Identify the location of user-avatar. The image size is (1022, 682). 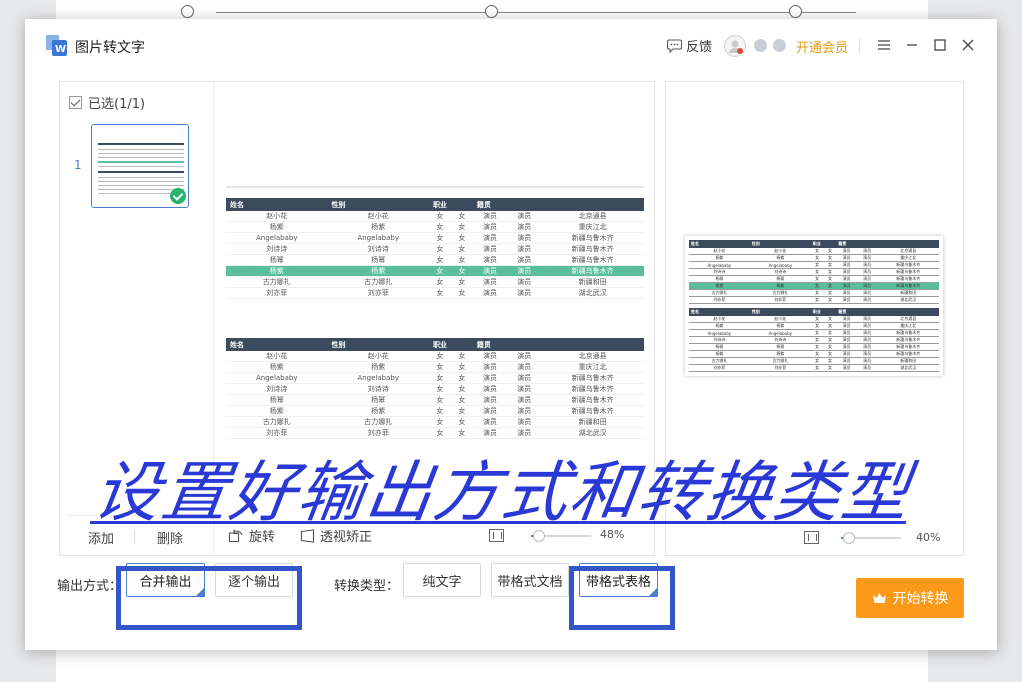
(735, 46).